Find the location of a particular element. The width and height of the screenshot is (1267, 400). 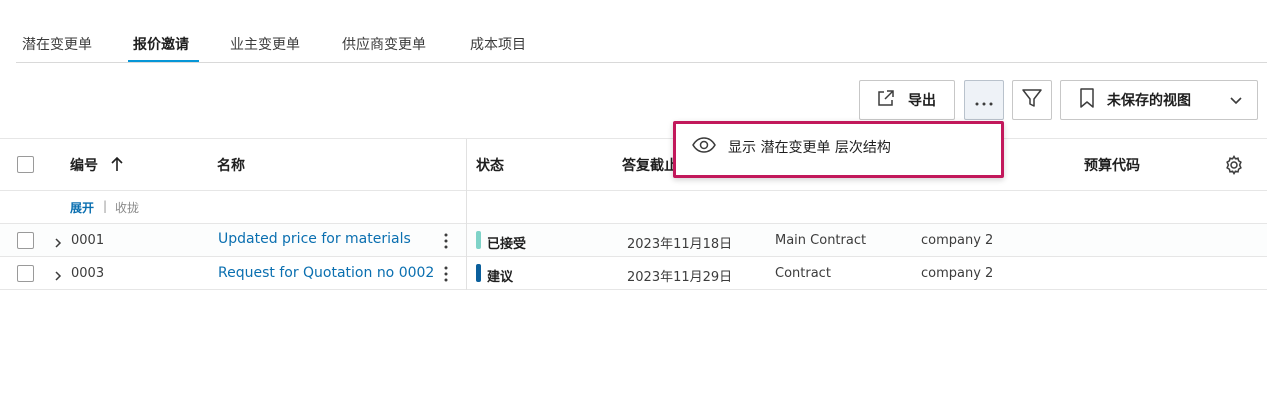

row-contract: Main Contract is located at coordinates (821, 240).